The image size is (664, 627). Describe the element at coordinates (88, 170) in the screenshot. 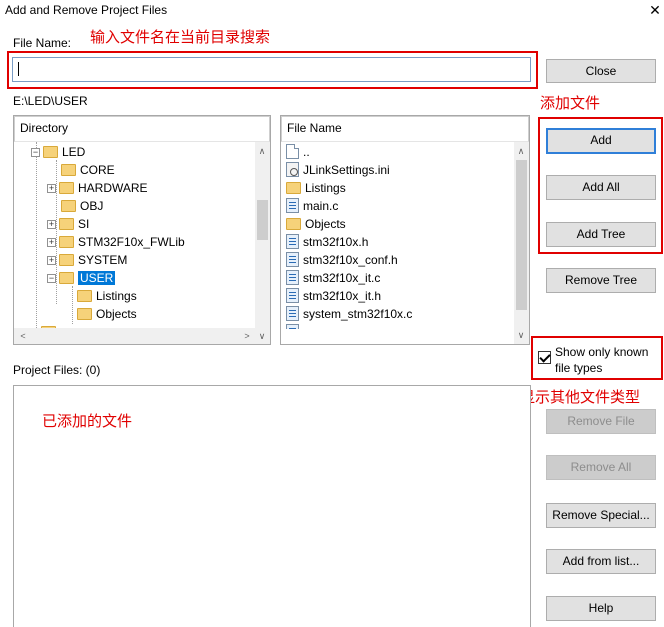

I see `tree-item-core: CORE` at that location.